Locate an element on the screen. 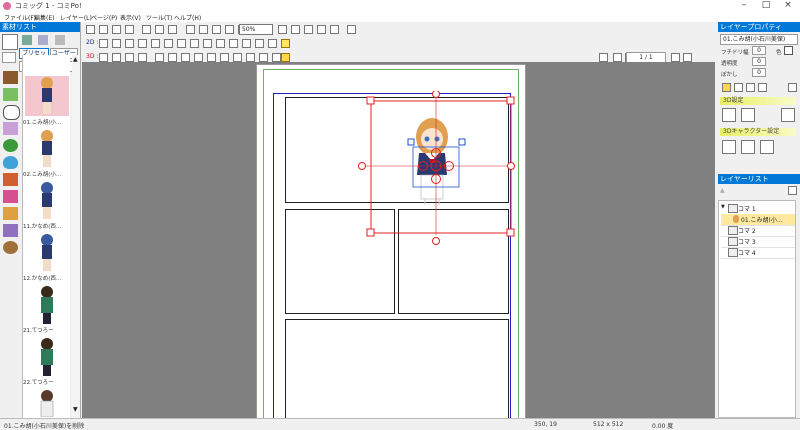 The image size is (800, 430). add-folder-icon is located at coordinates (27, 40).